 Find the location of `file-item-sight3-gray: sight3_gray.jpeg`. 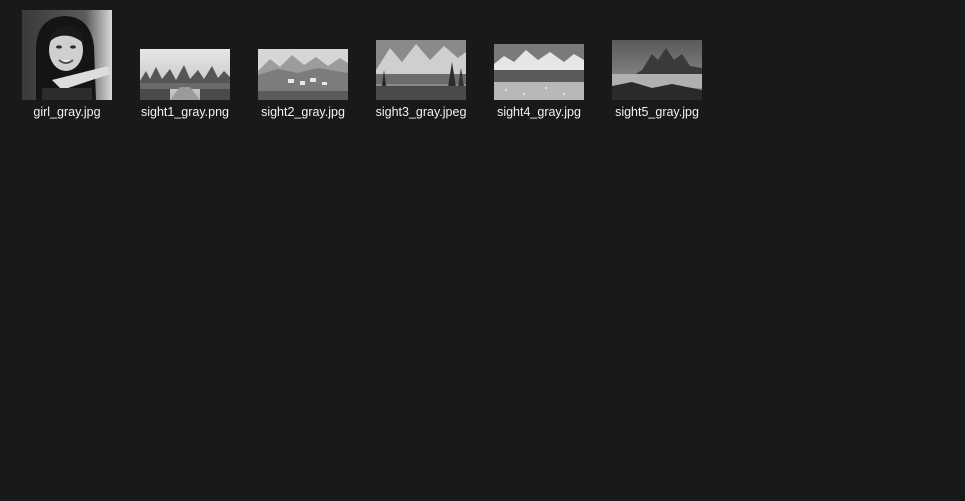

file-item-sight3-gray: sight3_gray.jpeg is located at coordinates (421, 76).